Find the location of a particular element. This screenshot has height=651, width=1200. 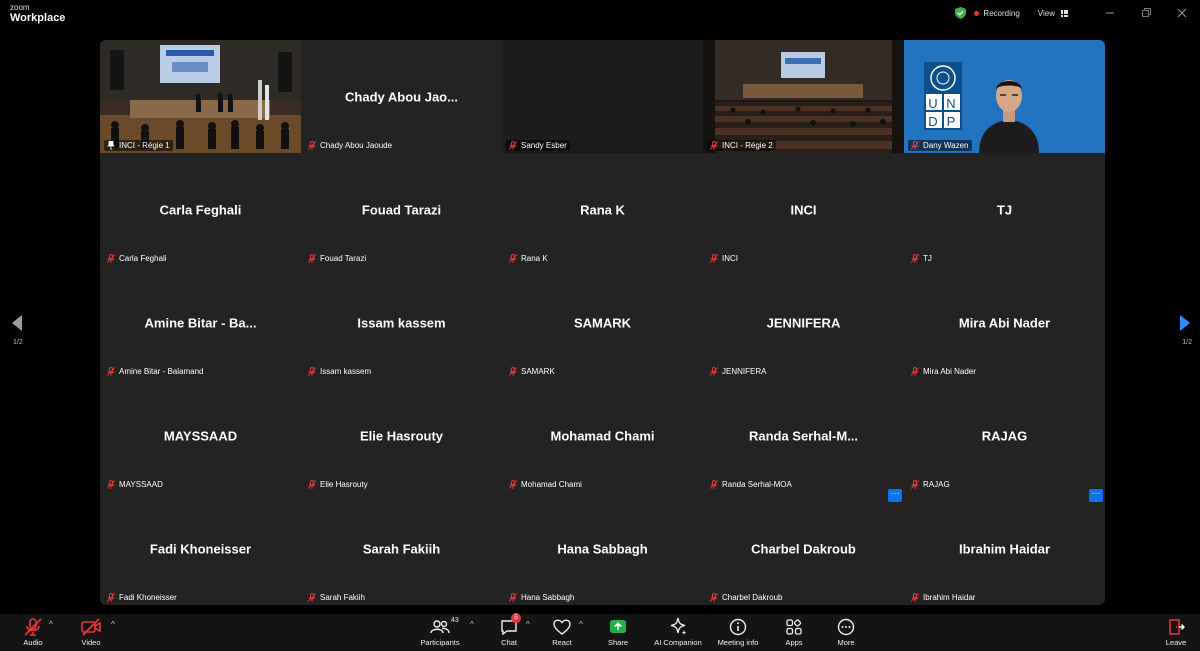

participant-tile-sandy-esber: Sandy Esber is located at coordinates (602, 96).